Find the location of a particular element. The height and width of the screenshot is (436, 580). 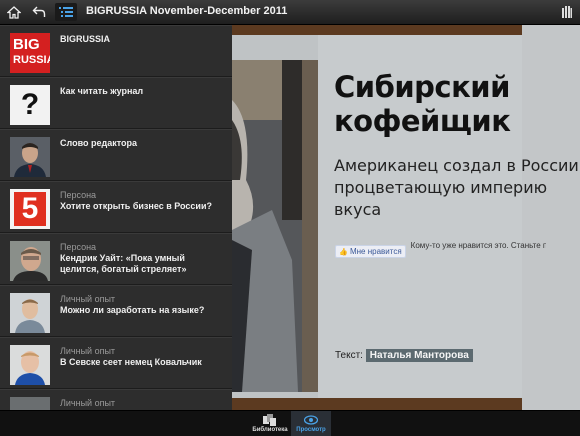

eye-icon is located at coordinates (311, 420).